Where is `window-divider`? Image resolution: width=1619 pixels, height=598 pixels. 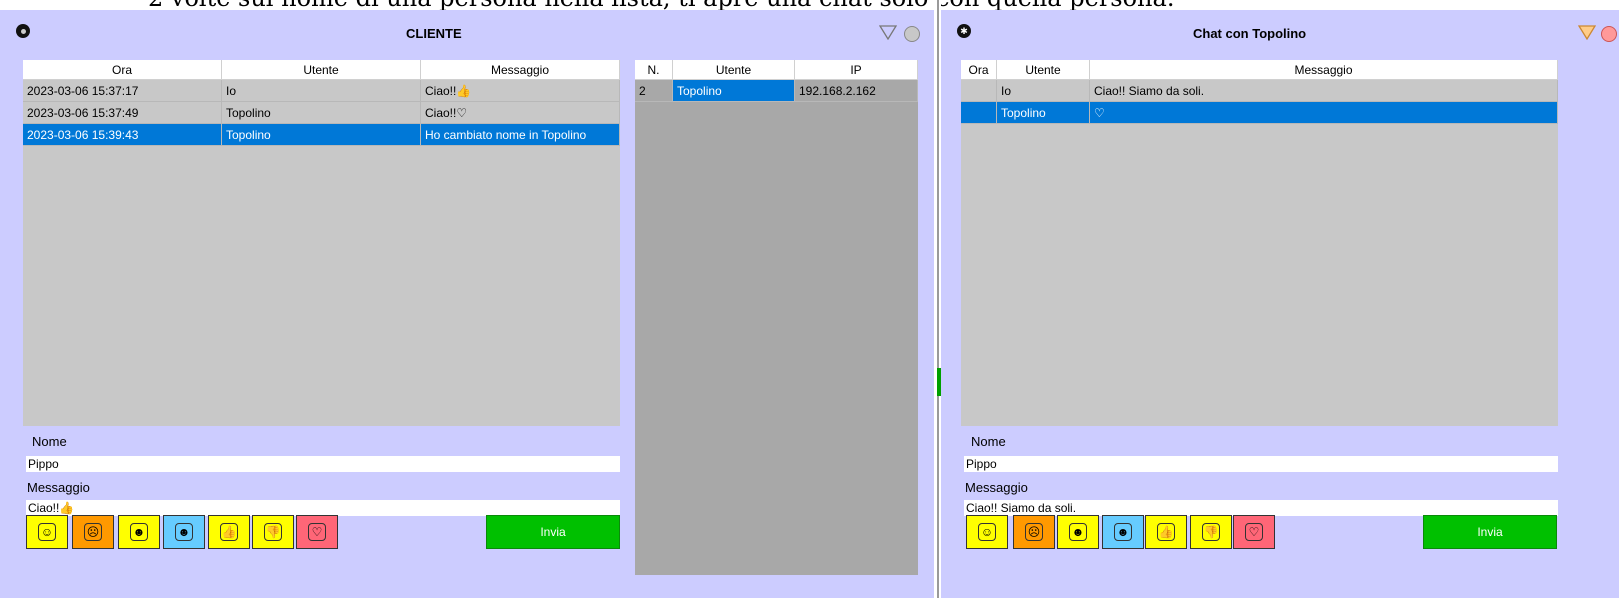
window-divider is located at coordinates (938, 299).